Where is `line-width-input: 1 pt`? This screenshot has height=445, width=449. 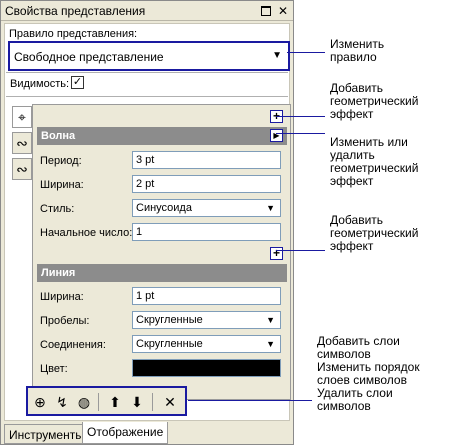
line-width-input: 1 pt is located at coordinates (206, 296).